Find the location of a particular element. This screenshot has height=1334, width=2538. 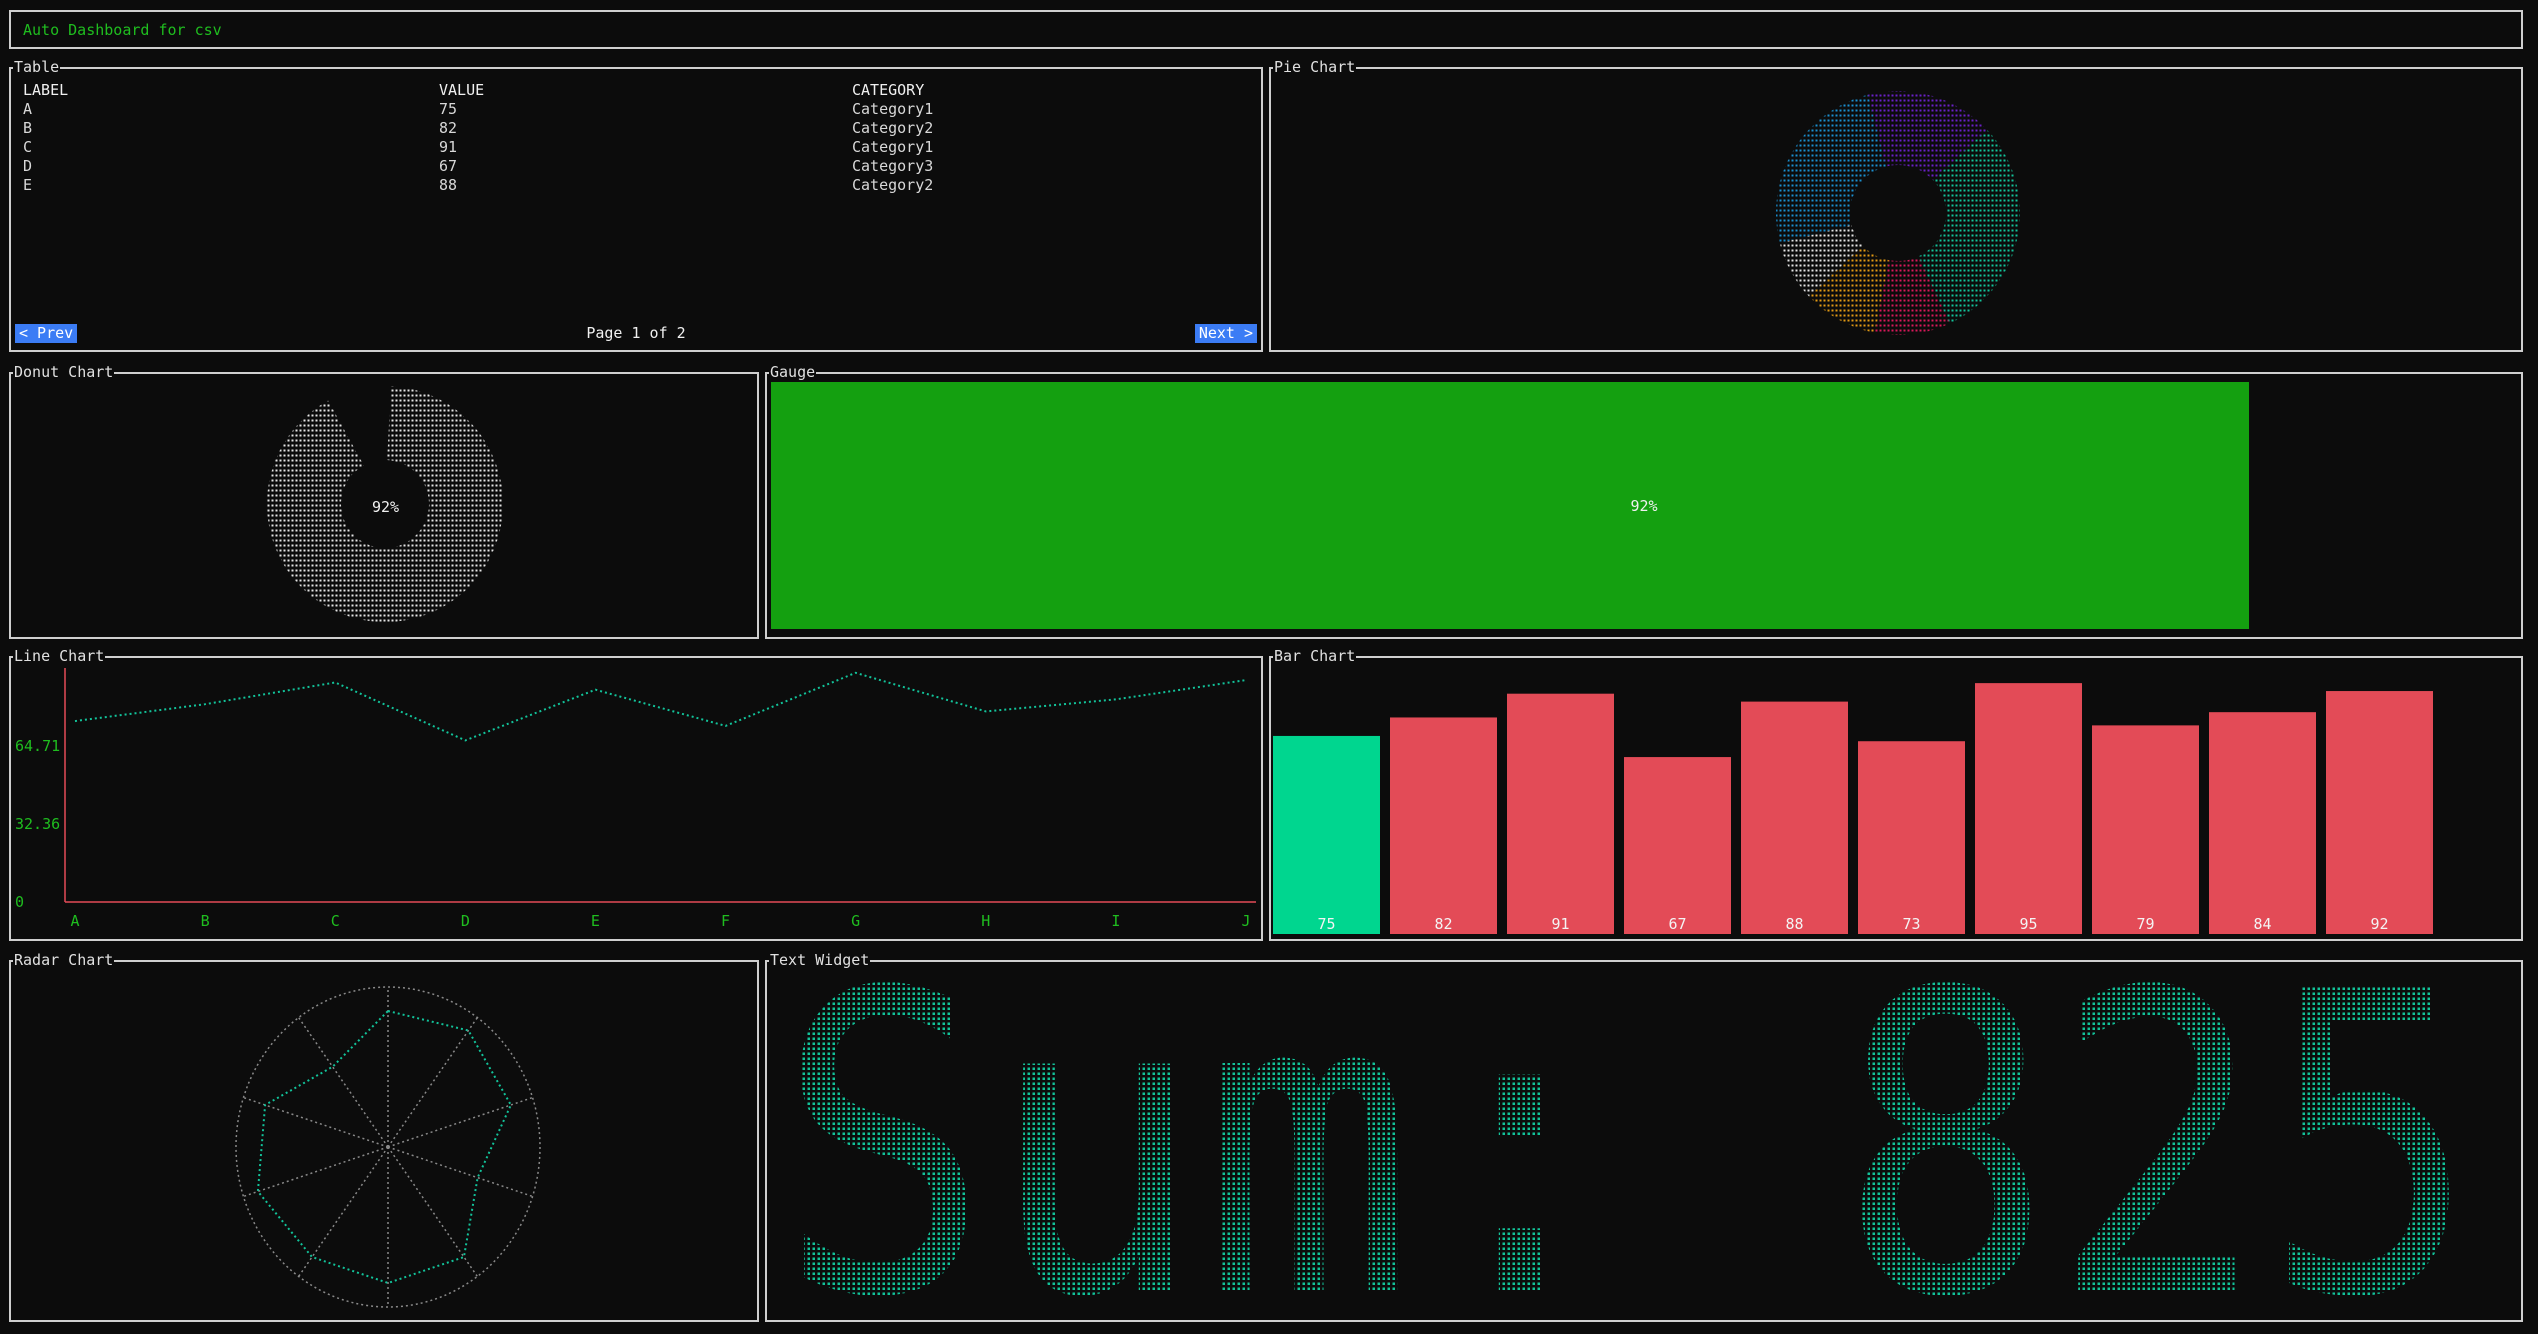

bar-value-label: 84 is located at coordinates (2262, 924).